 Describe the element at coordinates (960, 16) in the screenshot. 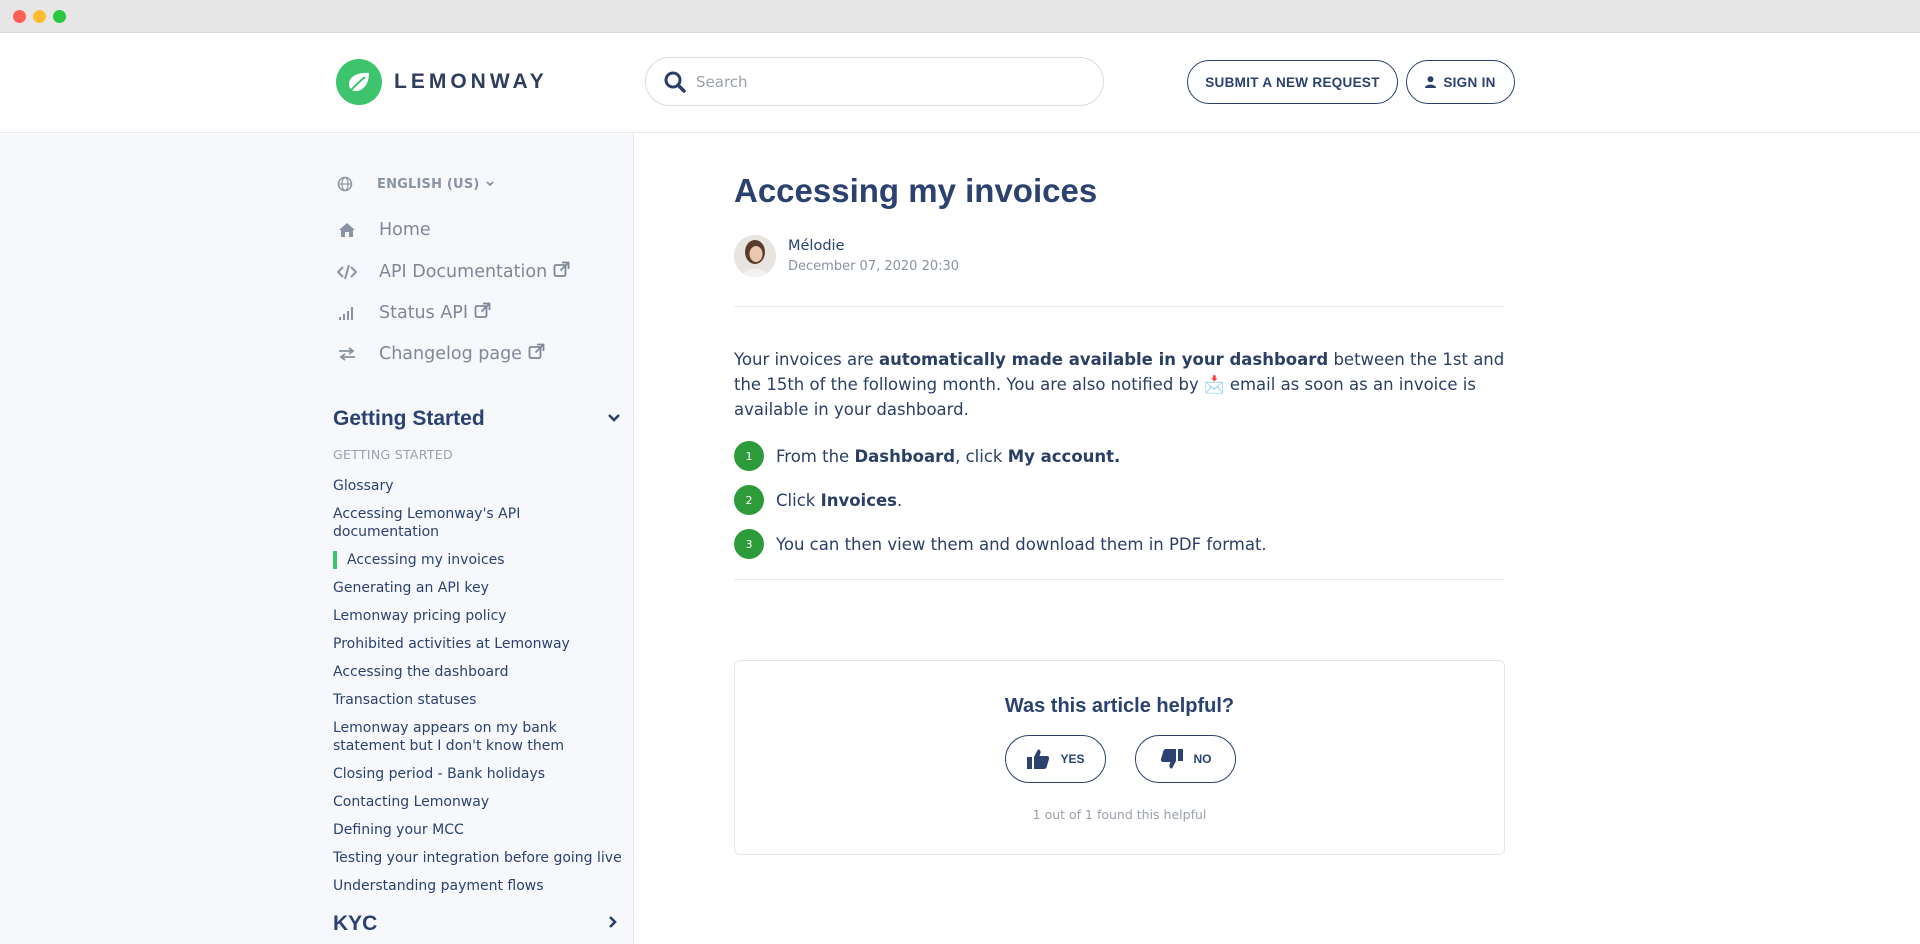

I see `window-titlebar` at that location.